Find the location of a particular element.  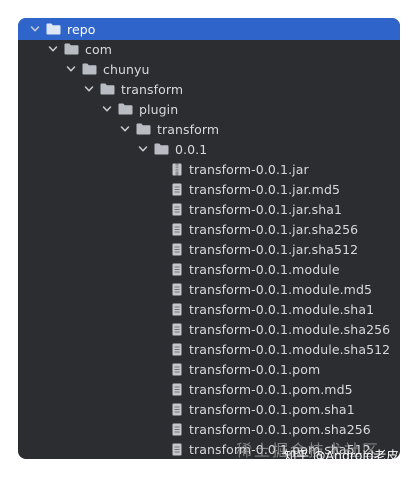

tree-item-label: transform-0.0.1.module is located at coordinates (264, 269).